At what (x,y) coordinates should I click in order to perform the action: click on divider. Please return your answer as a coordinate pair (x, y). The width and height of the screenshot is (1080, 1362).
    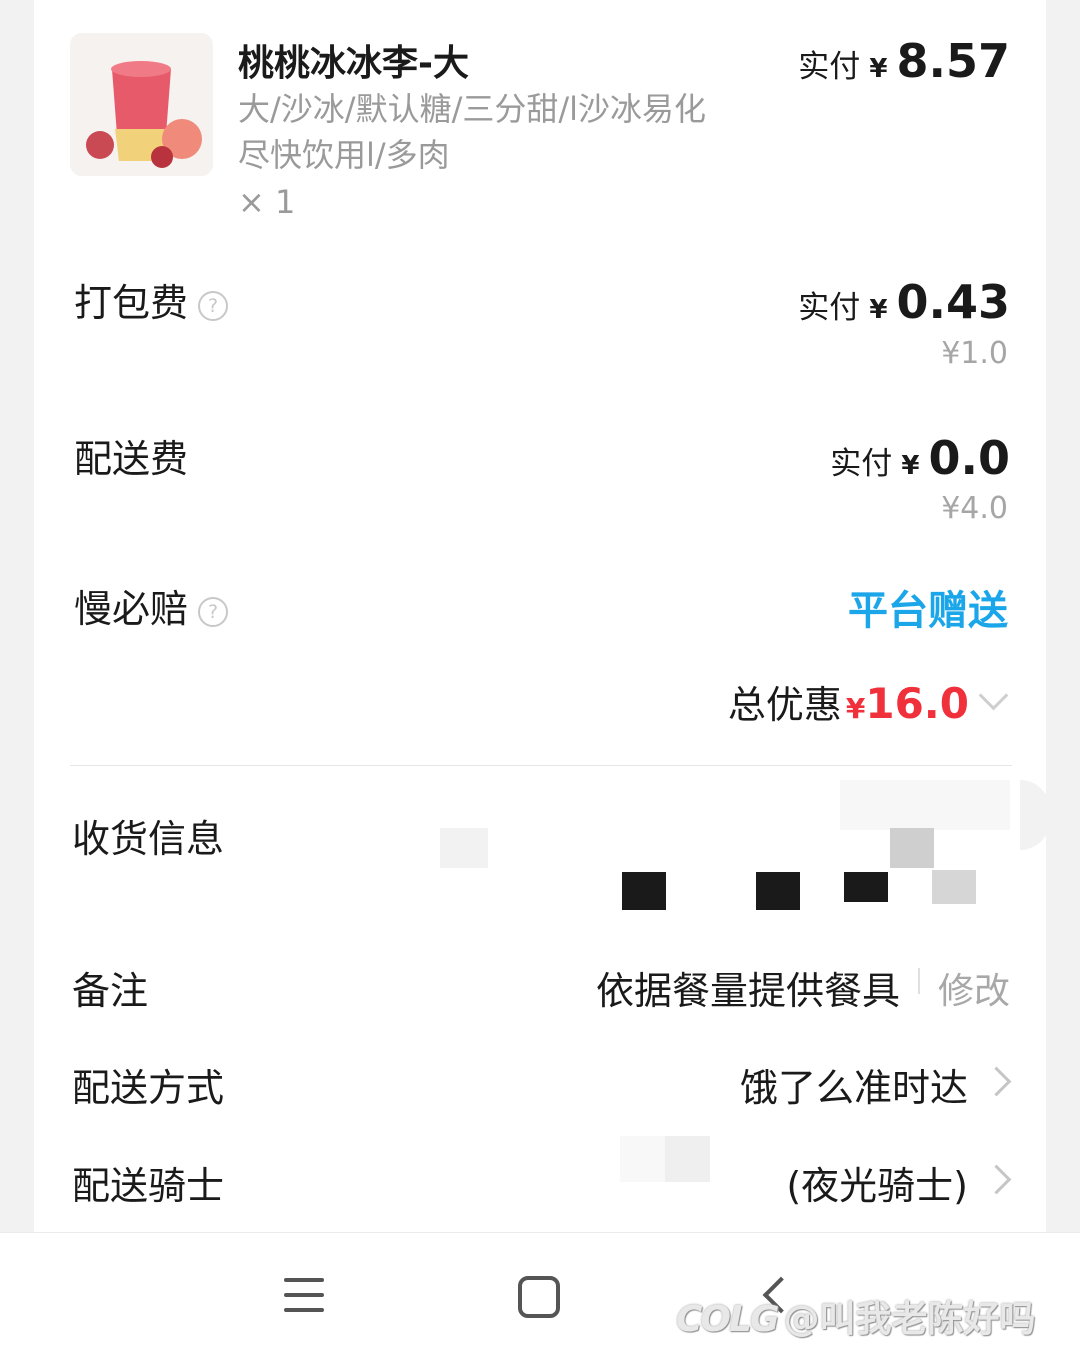
    Looking at the image, I should click on (541, 765).